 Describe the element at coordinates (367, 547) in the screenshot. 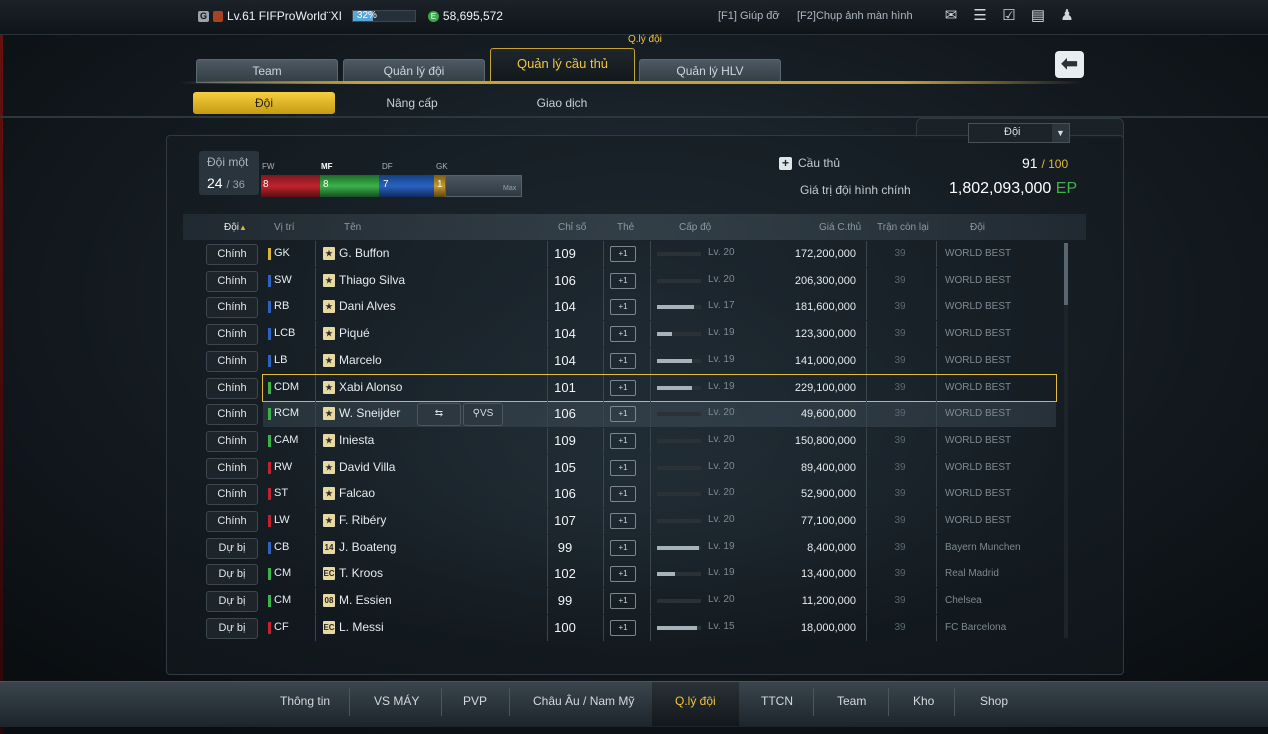

I see `player-name: J. Boateng` at that location.